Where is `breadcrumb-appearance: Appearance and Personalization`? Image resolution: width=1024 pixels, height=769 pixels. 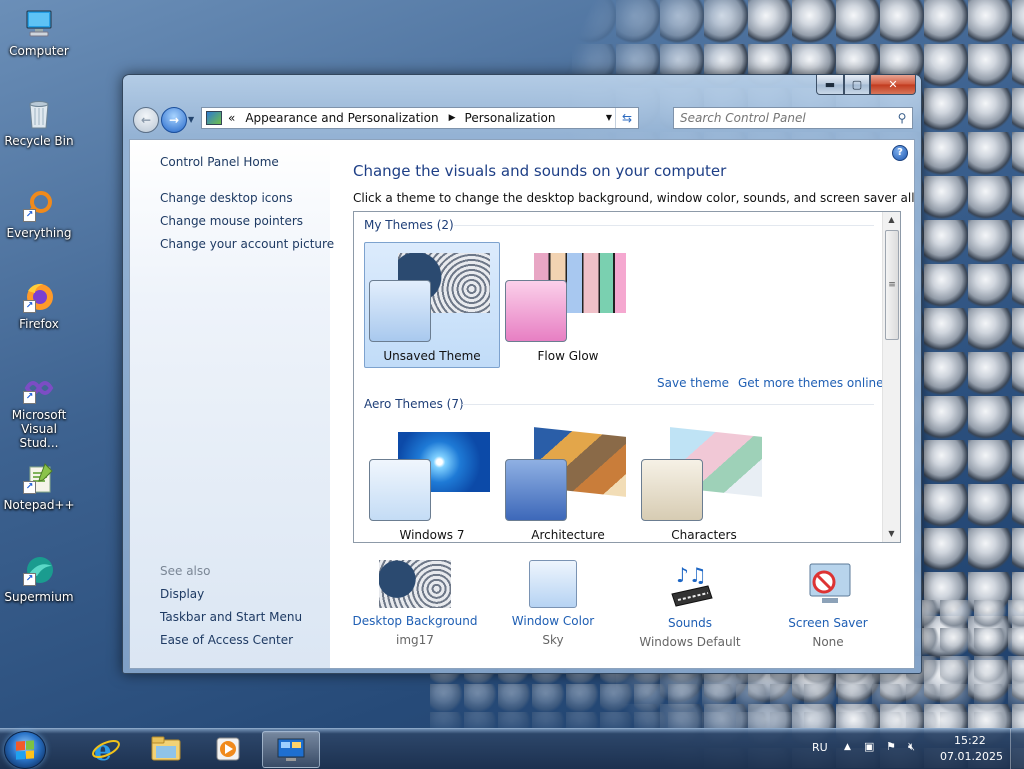 breadcrumb-appearance: Appearance and Personalization is located at coordinates (341, 118).